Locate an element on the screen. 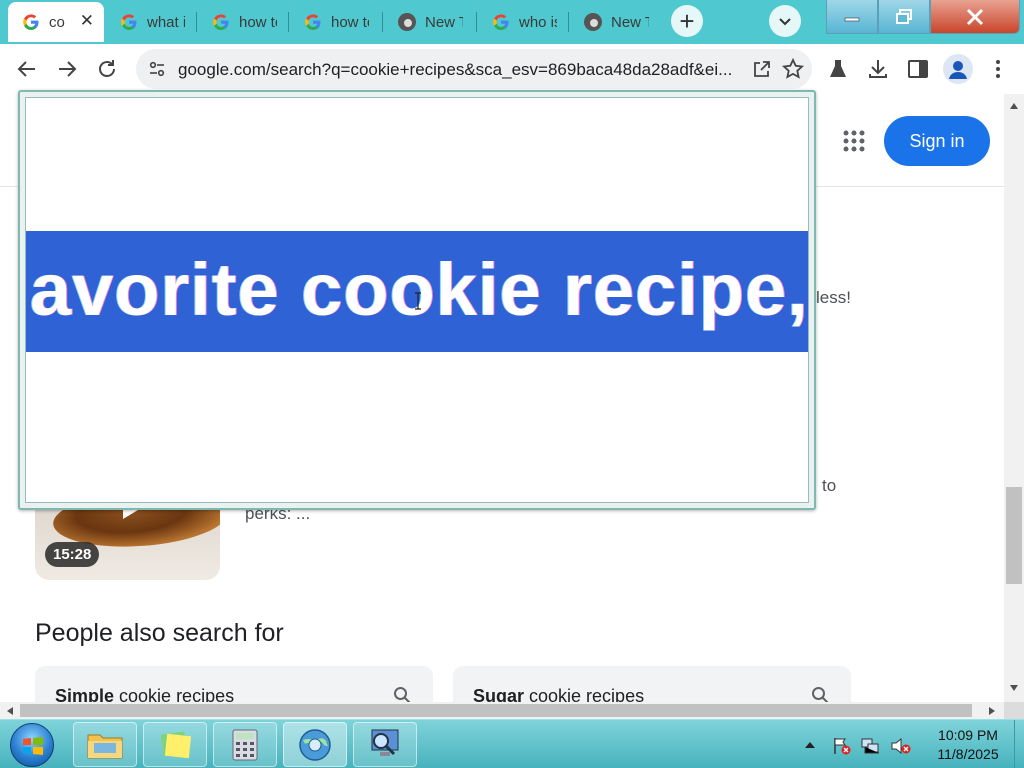  suggestion-chip-simple: Simple cookie recipes is located at coordinates (234, 684).